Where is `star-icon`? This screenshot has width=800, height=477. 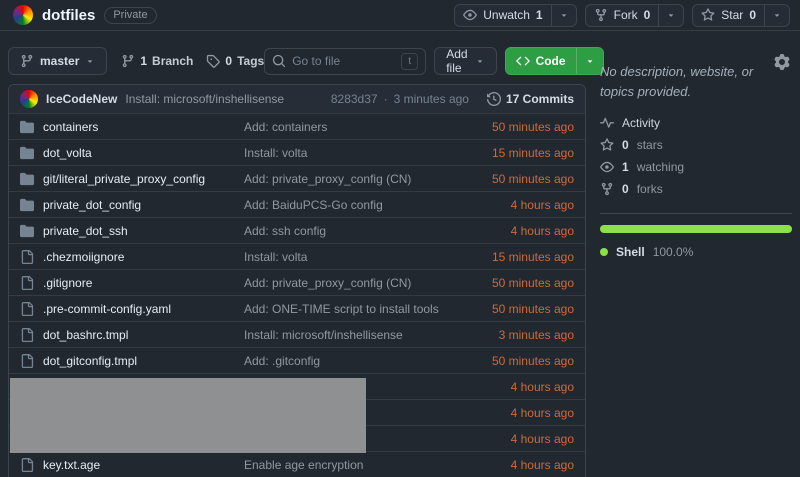
star-icon is located at coordinates (708, 15).